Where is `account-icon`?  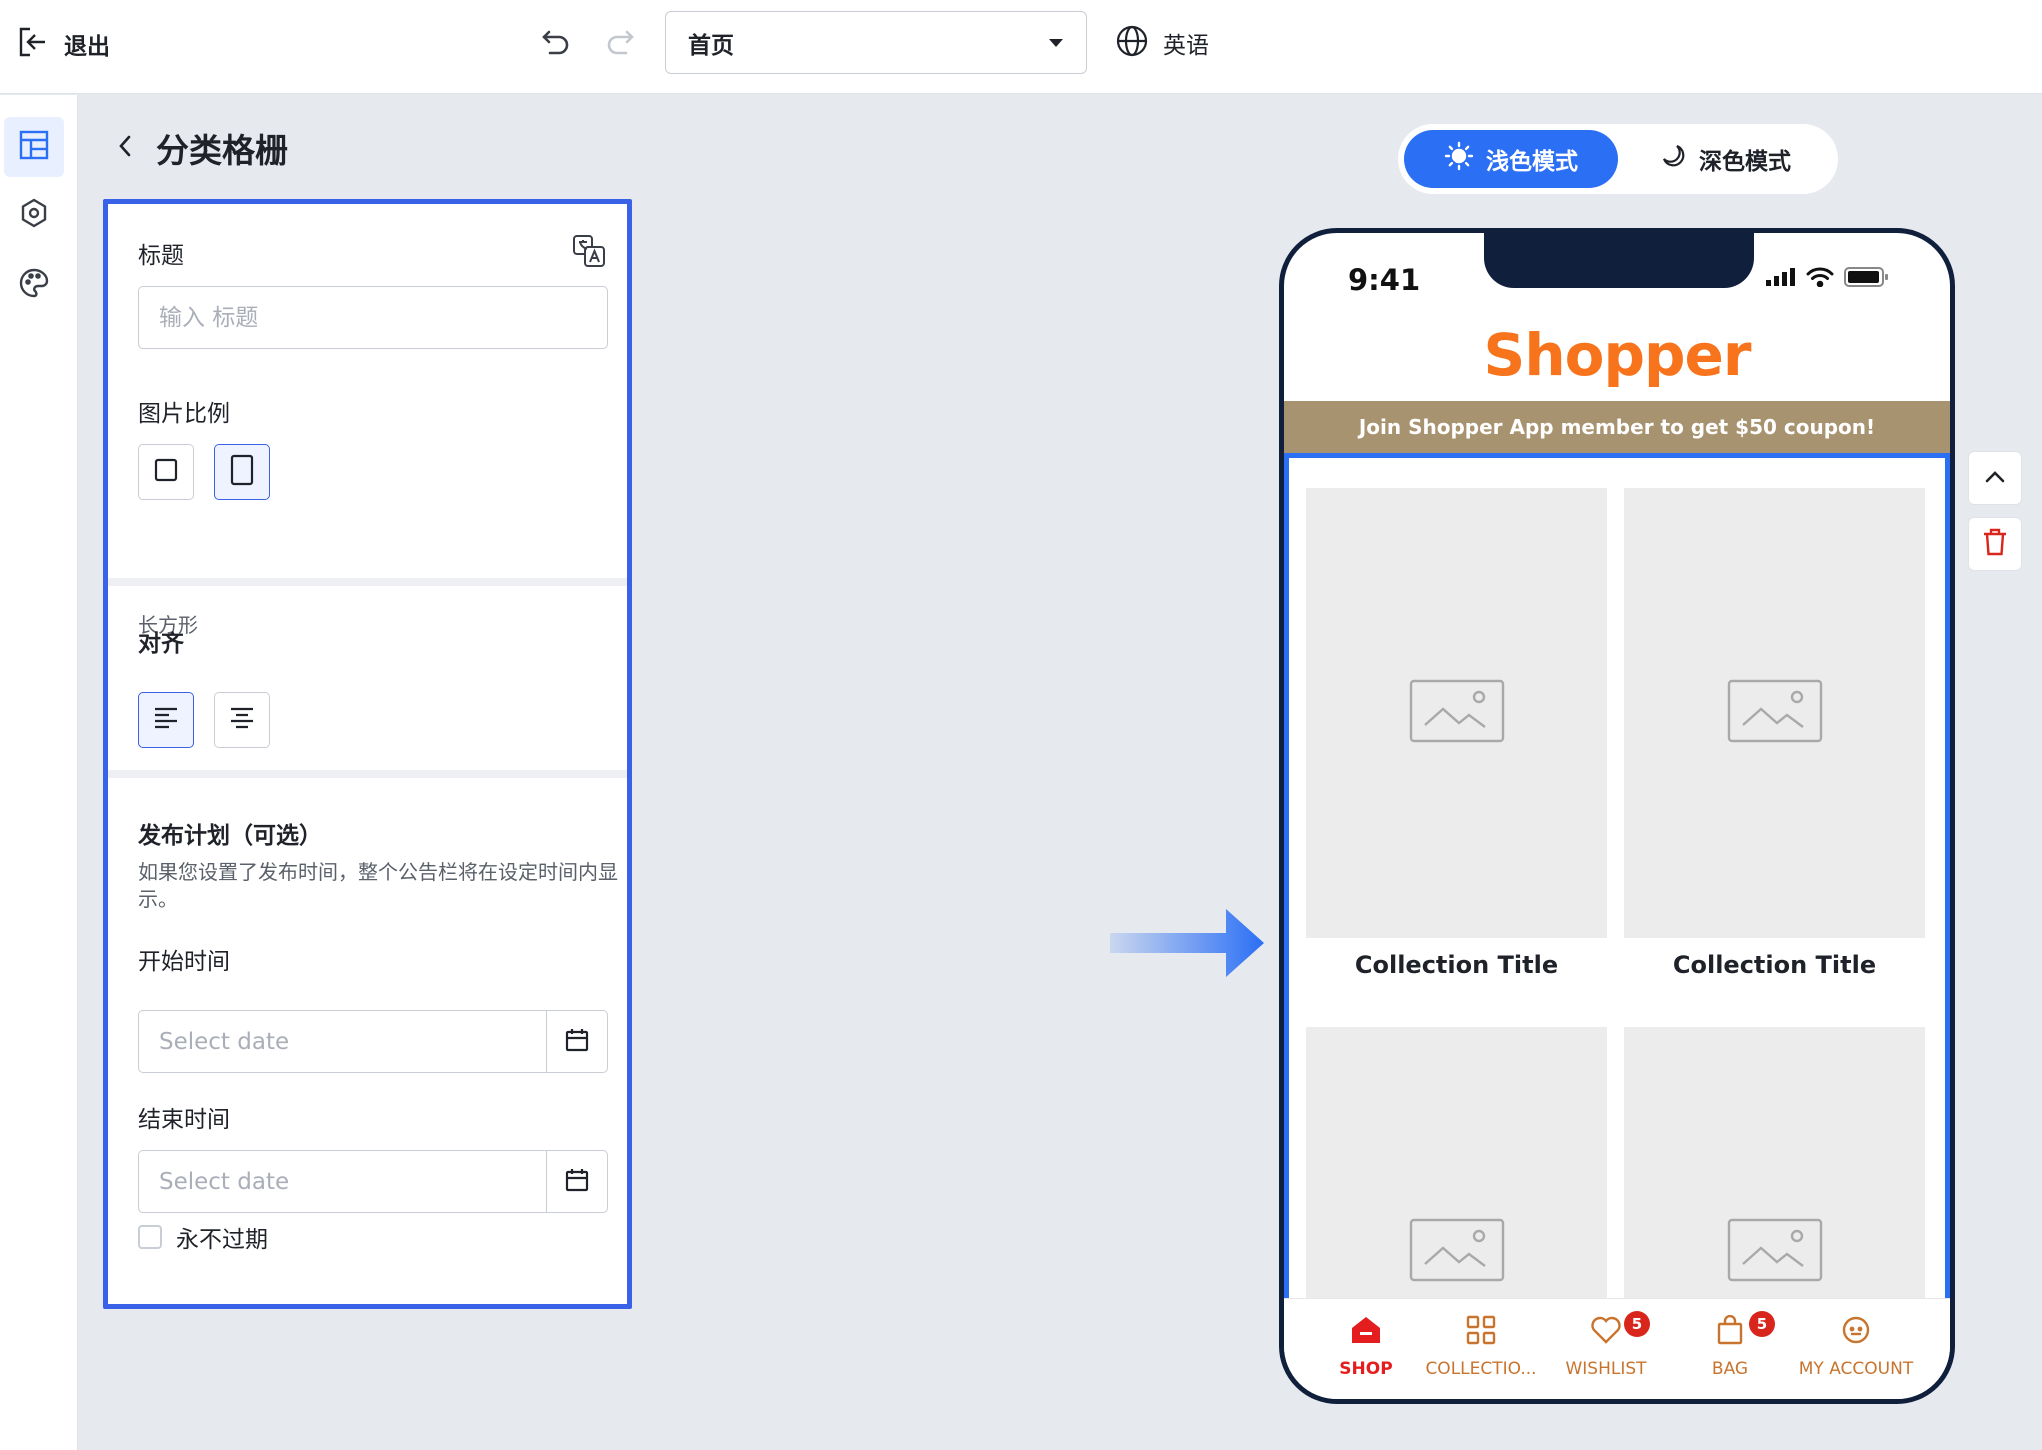 account-icon is located at coordinates (1856, 1332).